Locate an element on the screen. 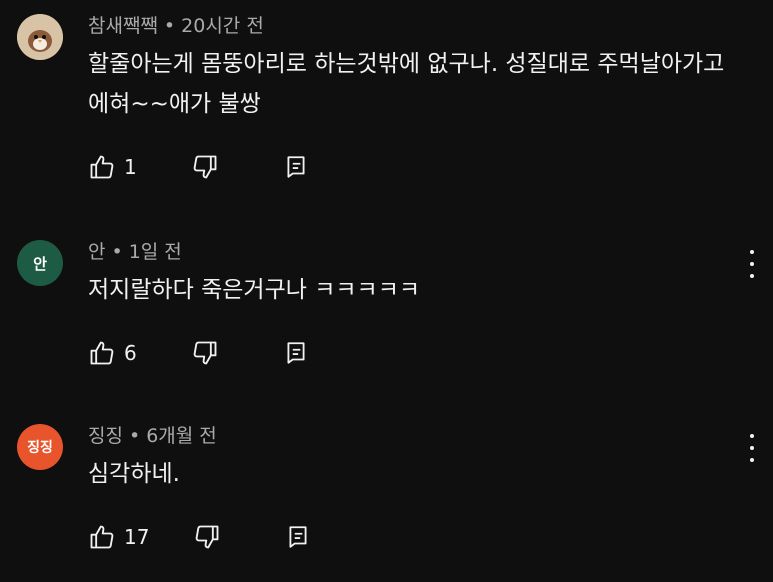 This screenshot has width=773, height=582. comment-meta: 징징 • 6개월 전 is located at coordinates (152, 436).